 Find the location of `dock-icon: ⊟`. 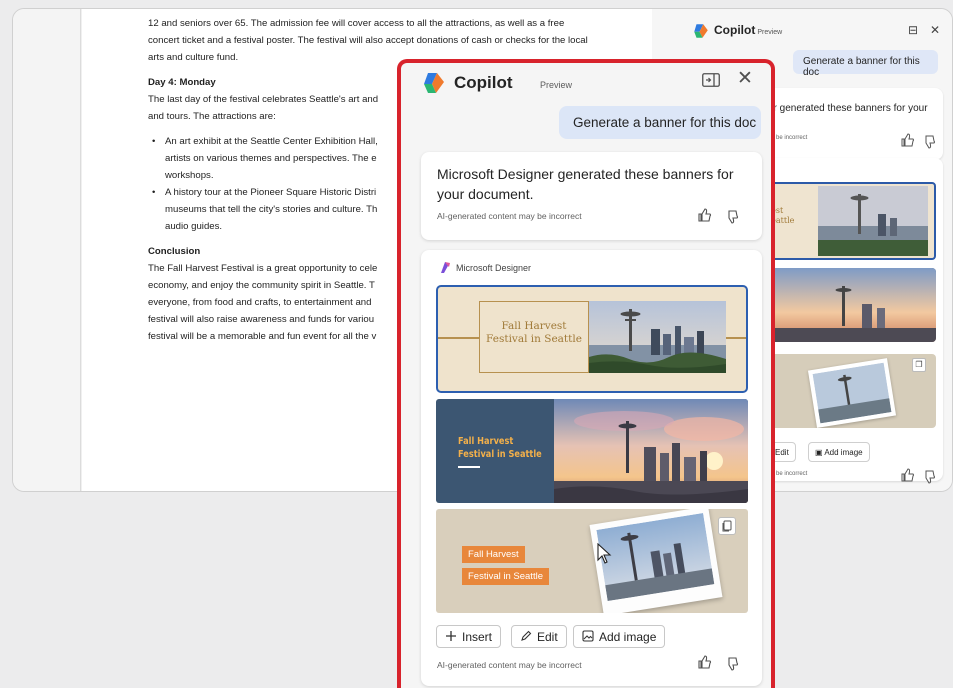

dock-icon: ⊟ is located at coordinates (913, 30).